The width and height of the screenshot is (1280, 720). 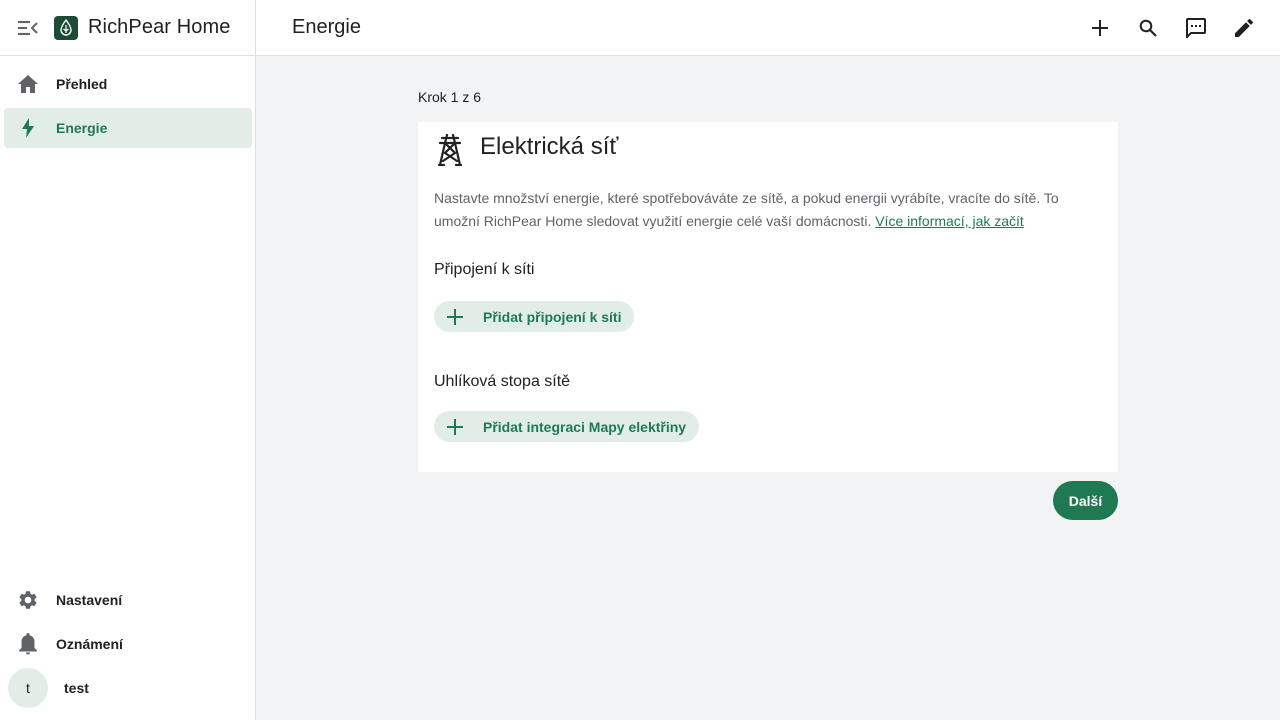 I want to click on lightning-icon, so click(x=28, y=128).